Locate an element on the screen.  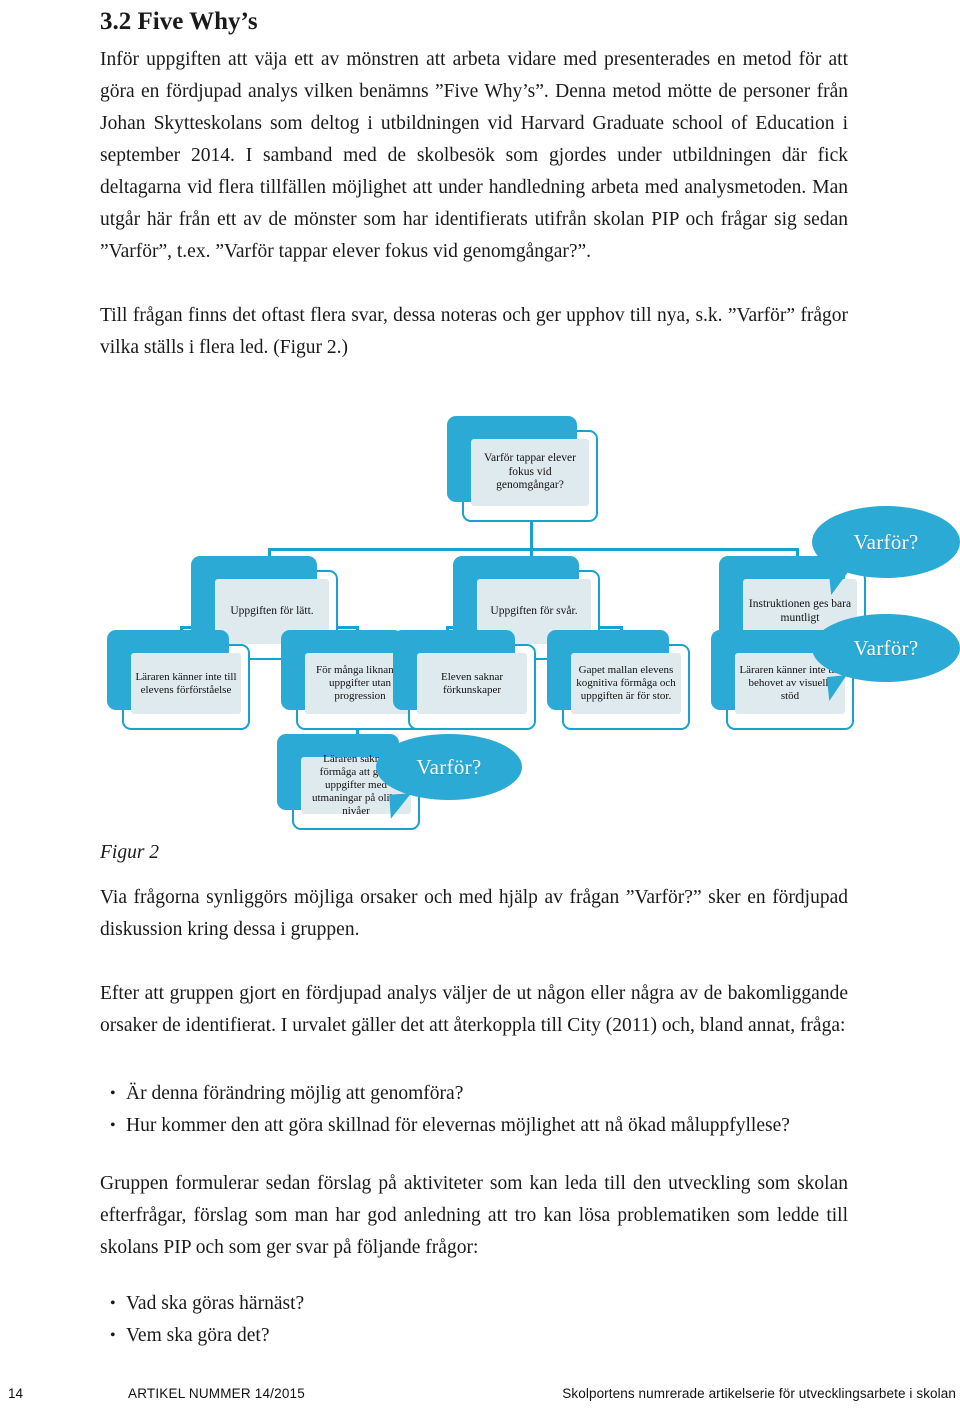
figure-caption-block: Figur 2 is located at coordinates (474, 853).